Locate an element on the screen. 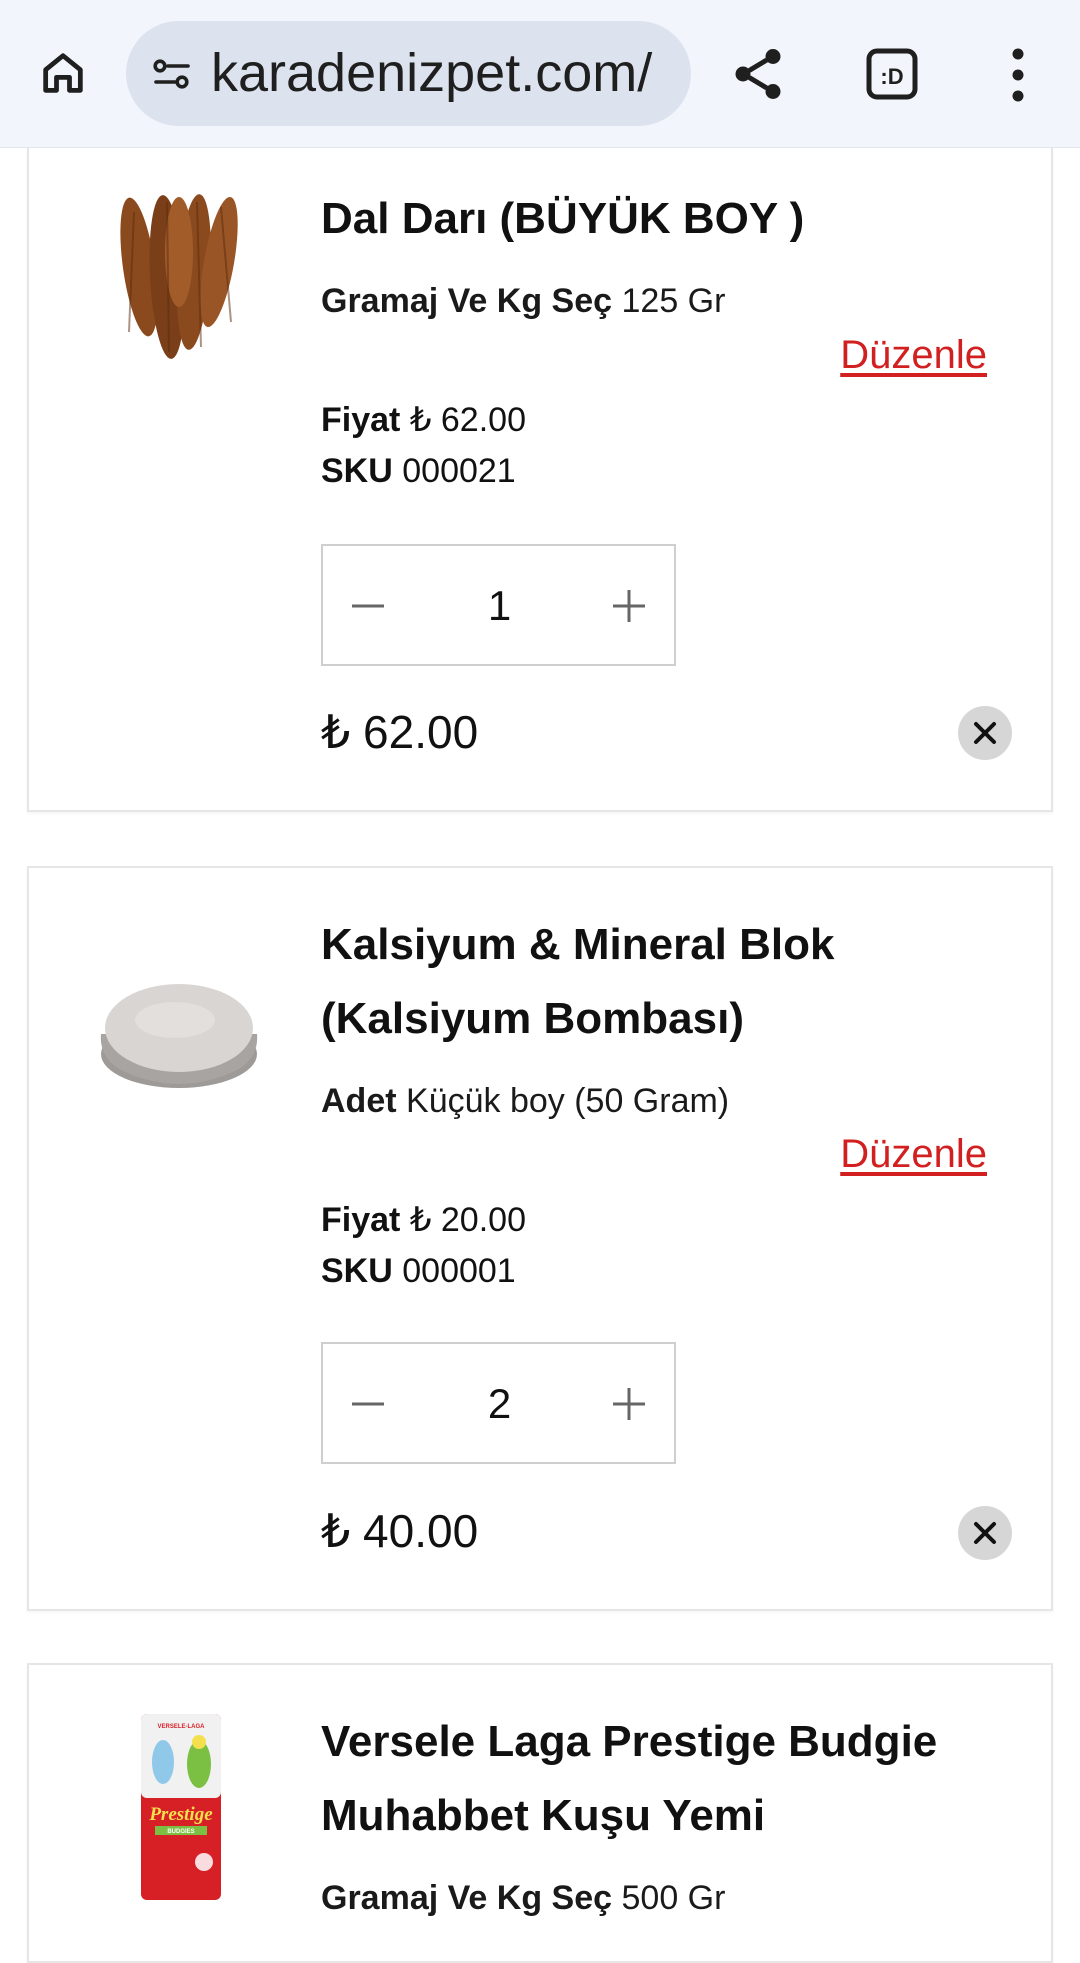 This screenshot has height=1963, width=1080. product-option: Gramaj Ve Kg Seç 125 Gr is located at coordinates (523, 301).